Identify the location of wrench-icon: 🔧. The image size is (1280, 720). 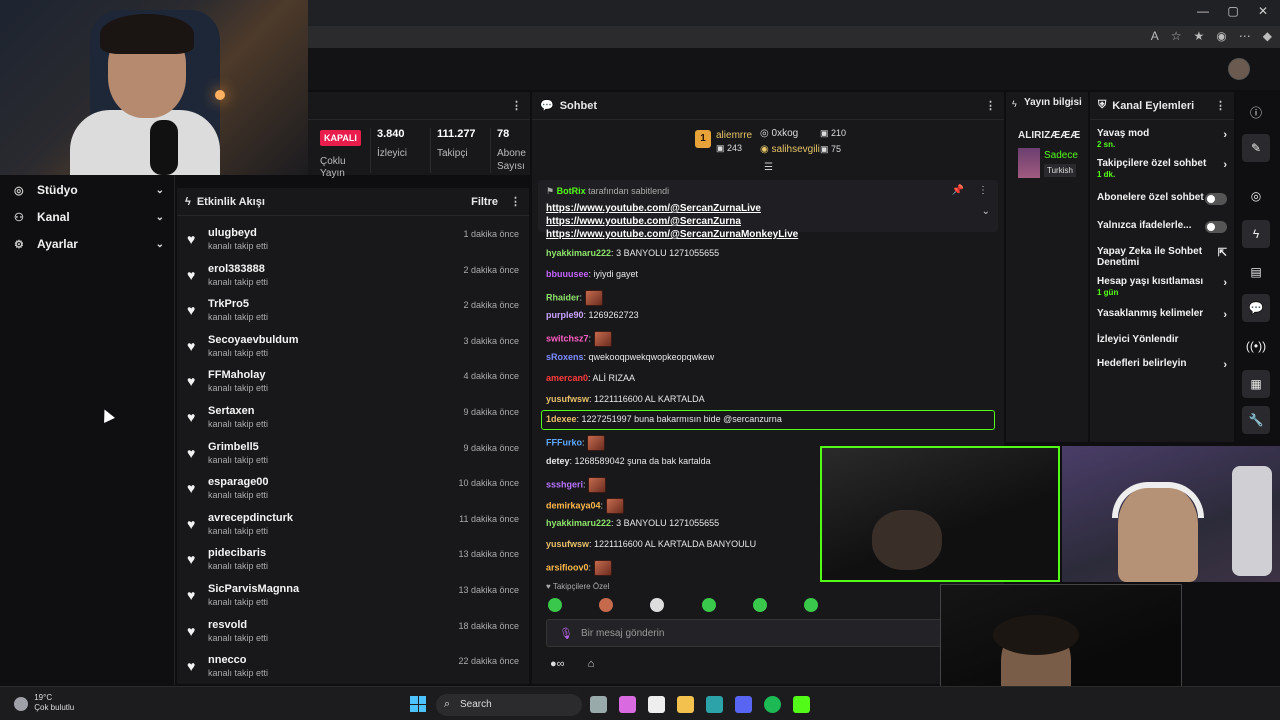
(1256, 420).